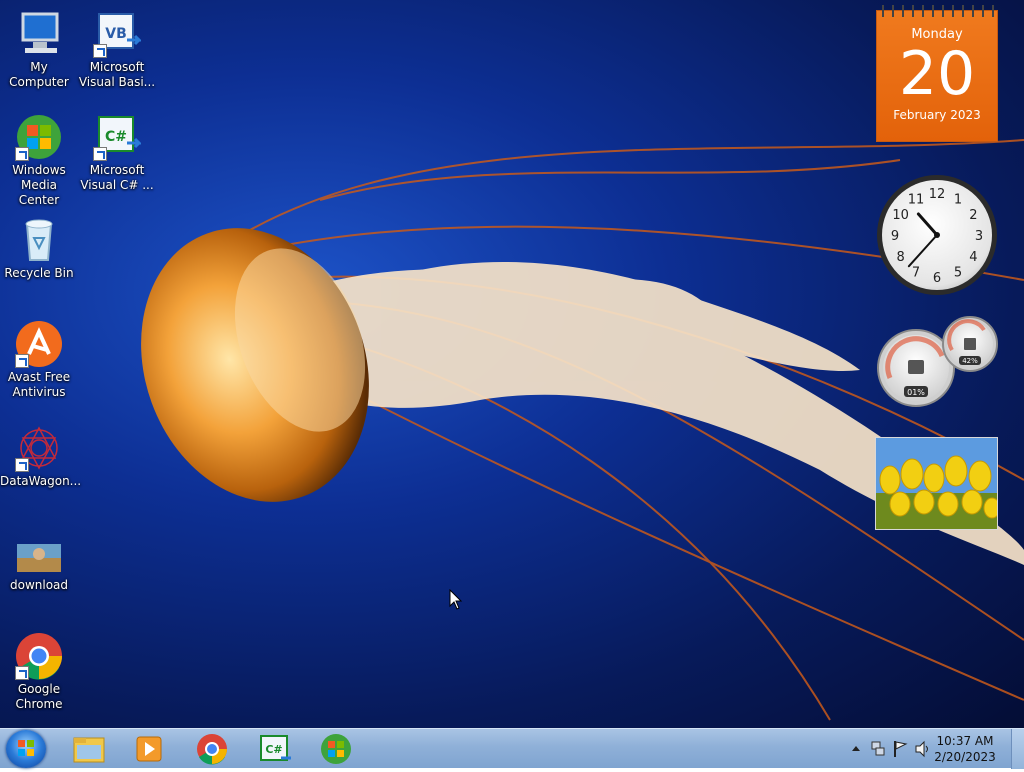 Image resolution: width=1024 pixels, height=772 pixels. I want to click on taskbar-visual-csharp: C#, so click(275, 749).